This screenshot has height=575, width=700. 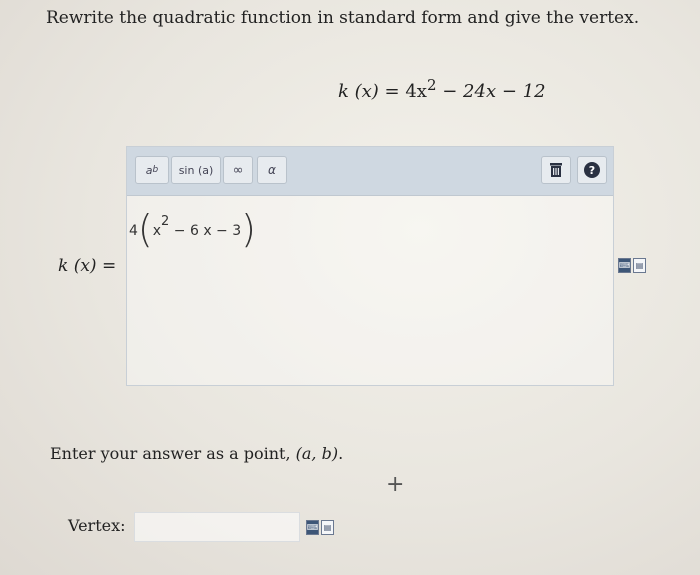 I want to click on vertex-label: Vertex:, so click(x=97, y=525).